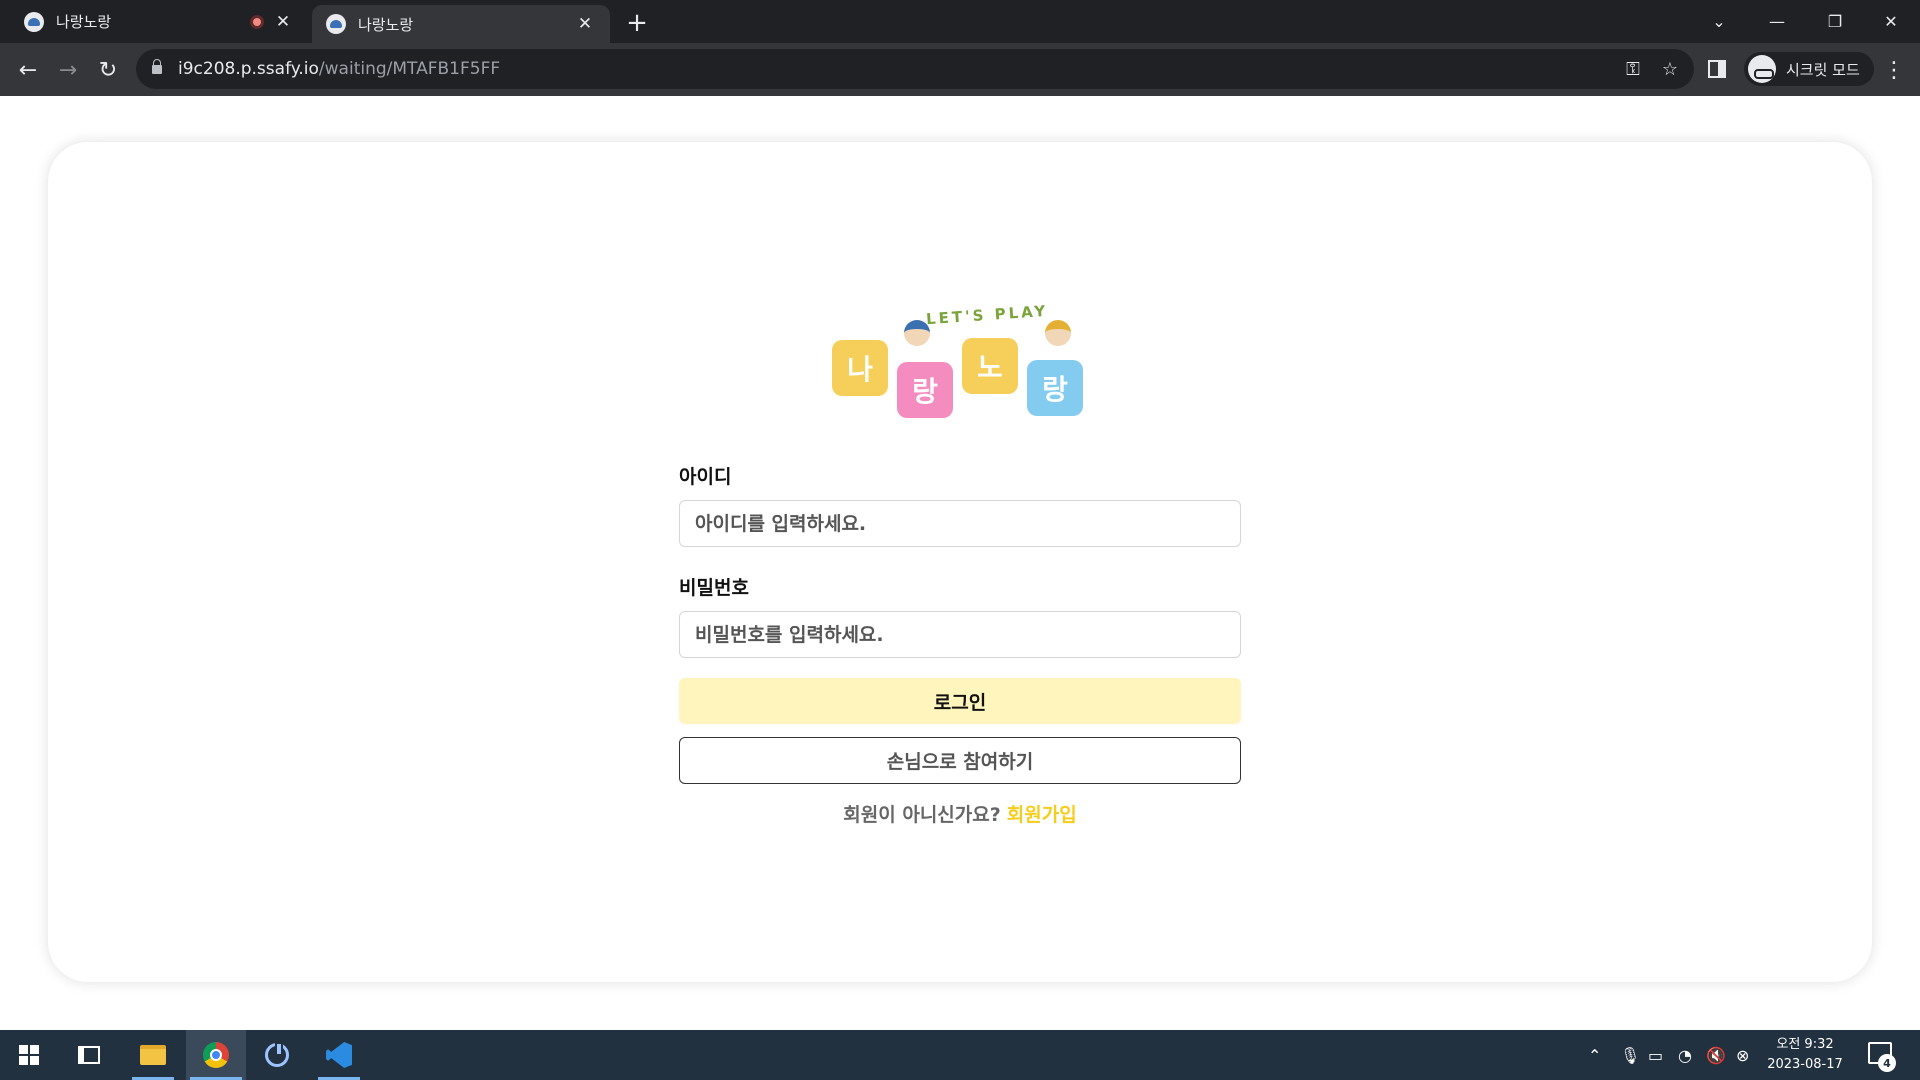  What do you see at coordinates (257, 21) in the screenshot?
I see `recording-indicator-icon` at bounding box center [257, 21].